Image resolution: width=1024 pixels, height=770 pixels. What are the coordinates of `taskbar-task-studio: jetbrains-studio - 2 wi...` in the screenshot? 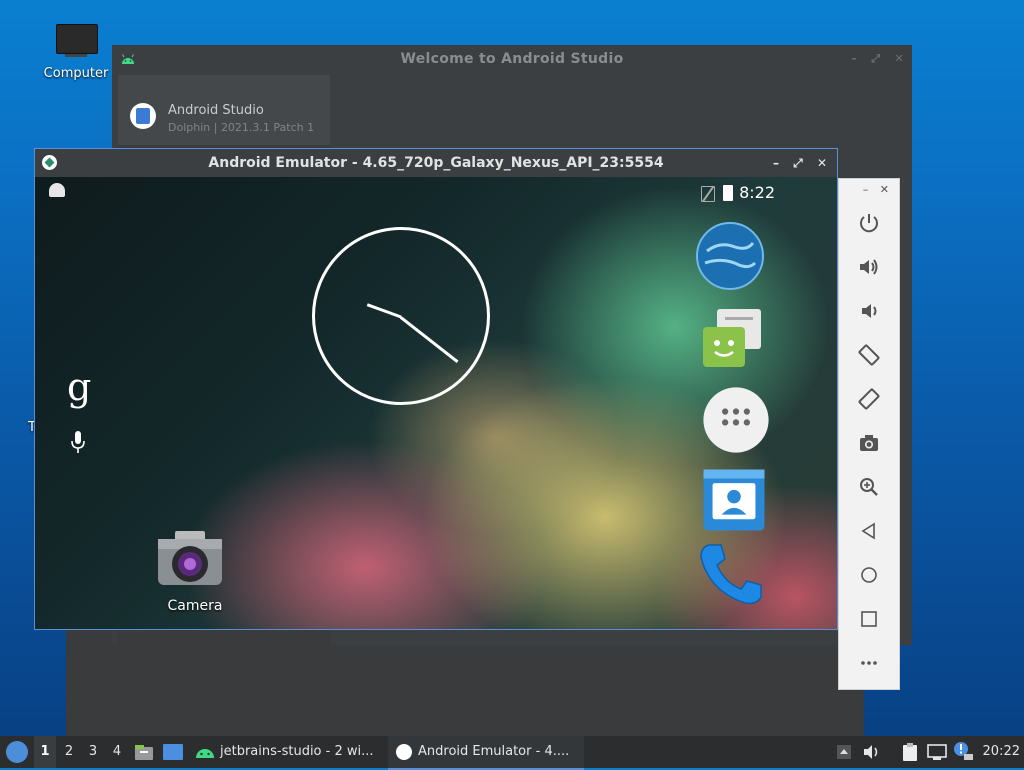 It's located at (287, 752).